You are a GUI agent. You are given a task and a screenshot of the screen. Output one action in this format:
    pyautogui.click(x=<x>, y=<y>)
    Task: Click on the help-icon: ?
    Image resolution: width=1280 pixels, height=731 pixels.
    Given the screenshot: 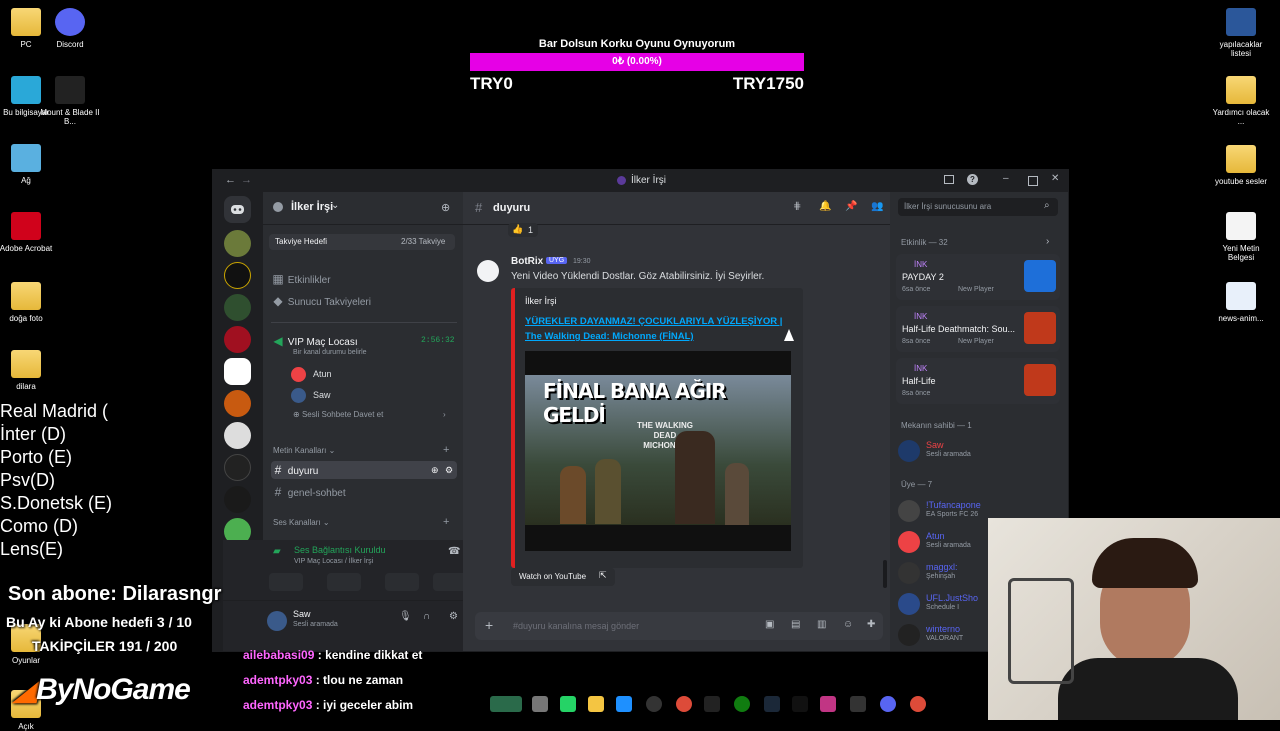 What is the action you would take?
    pyautogui.click(x=972, y=179)
    